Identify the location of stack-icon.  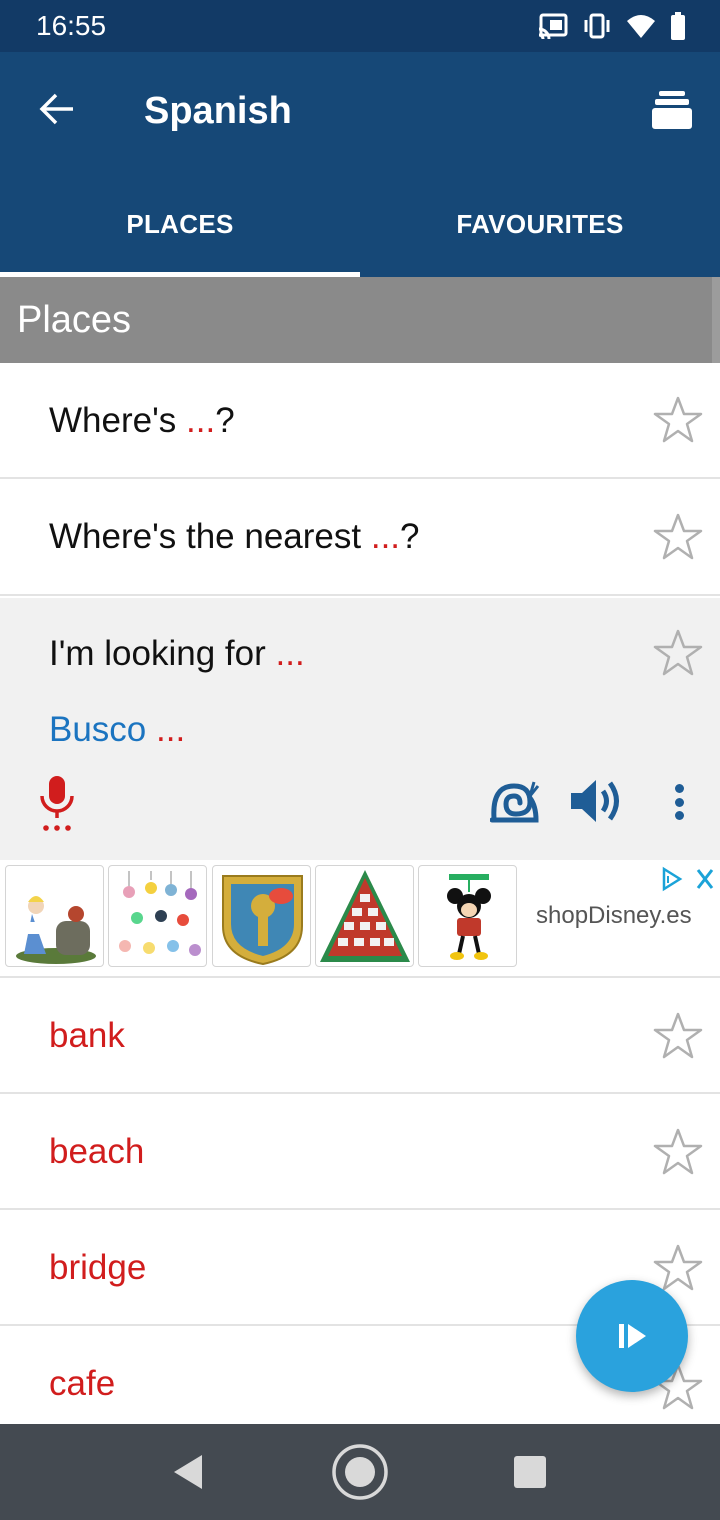
(672, 110).